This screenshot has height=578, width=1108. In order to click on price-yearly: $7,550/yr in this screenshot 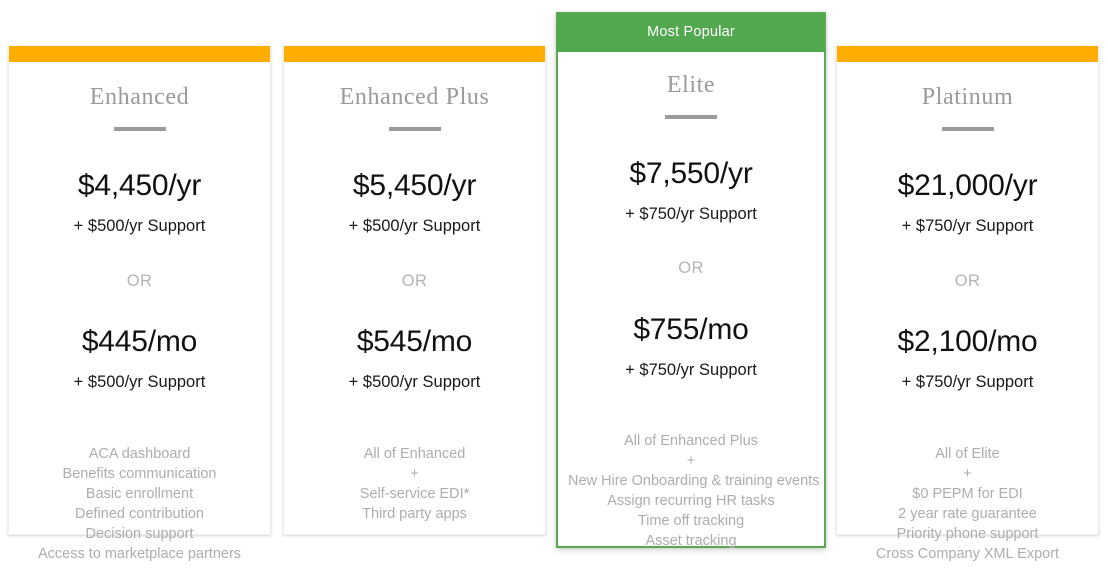, I will do `click(691, 173)`.